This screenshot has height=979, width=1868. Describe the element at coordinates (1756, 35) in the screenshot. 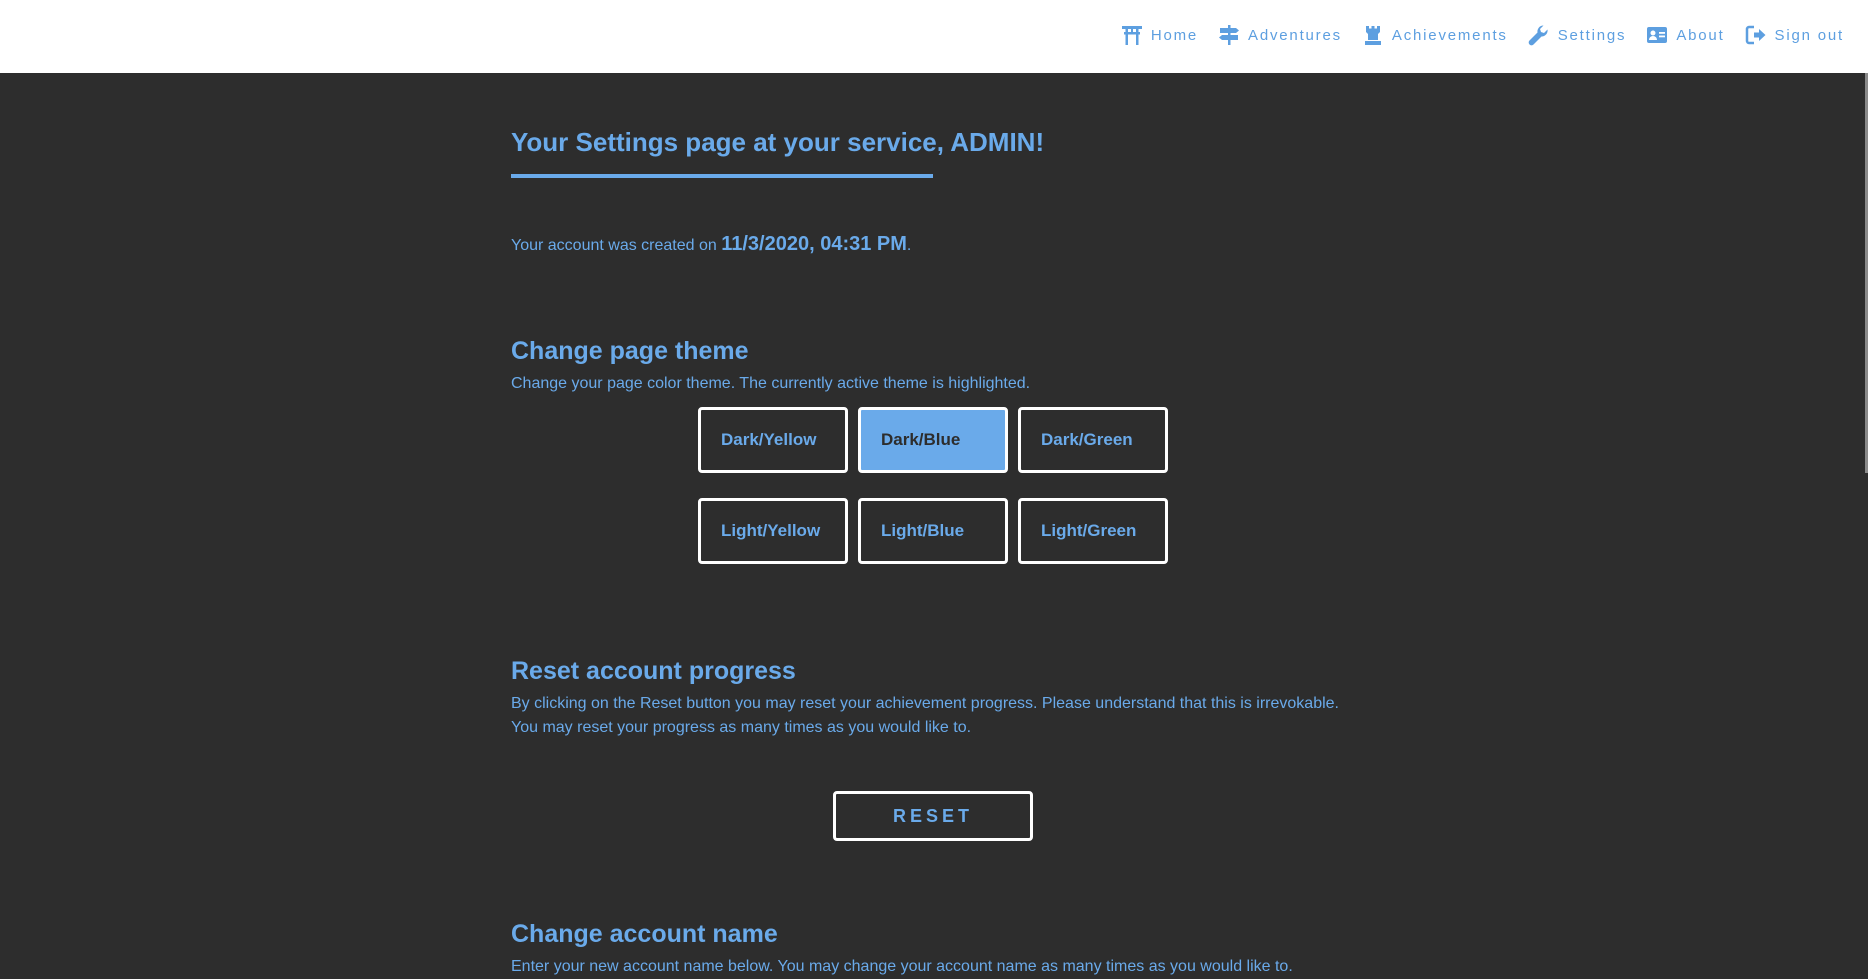

I see `sign-out-icon` at that location.